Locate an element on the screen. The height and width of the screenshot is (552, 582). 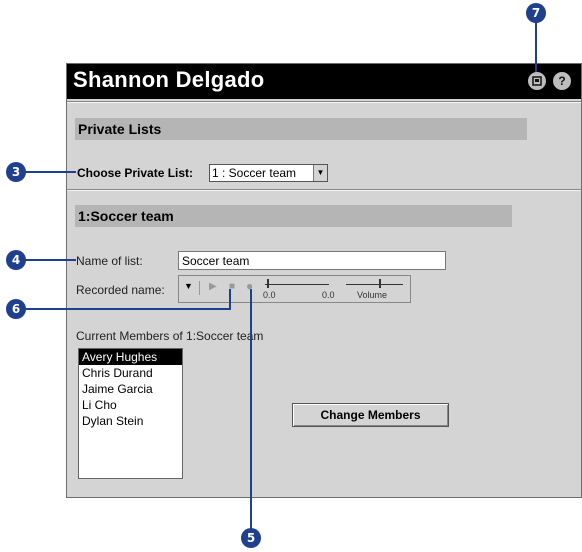
callout-6-line-v is located at coordinates (230, 299).